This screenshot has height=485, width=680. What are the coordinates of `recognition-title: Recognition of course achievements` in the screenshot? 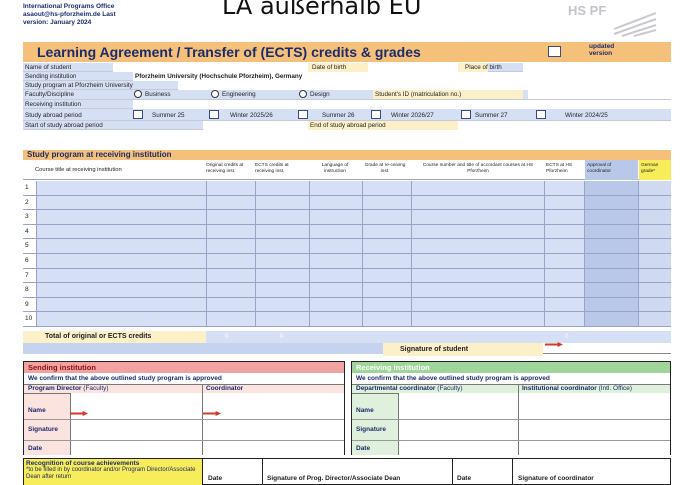 It's located at (83, 463).